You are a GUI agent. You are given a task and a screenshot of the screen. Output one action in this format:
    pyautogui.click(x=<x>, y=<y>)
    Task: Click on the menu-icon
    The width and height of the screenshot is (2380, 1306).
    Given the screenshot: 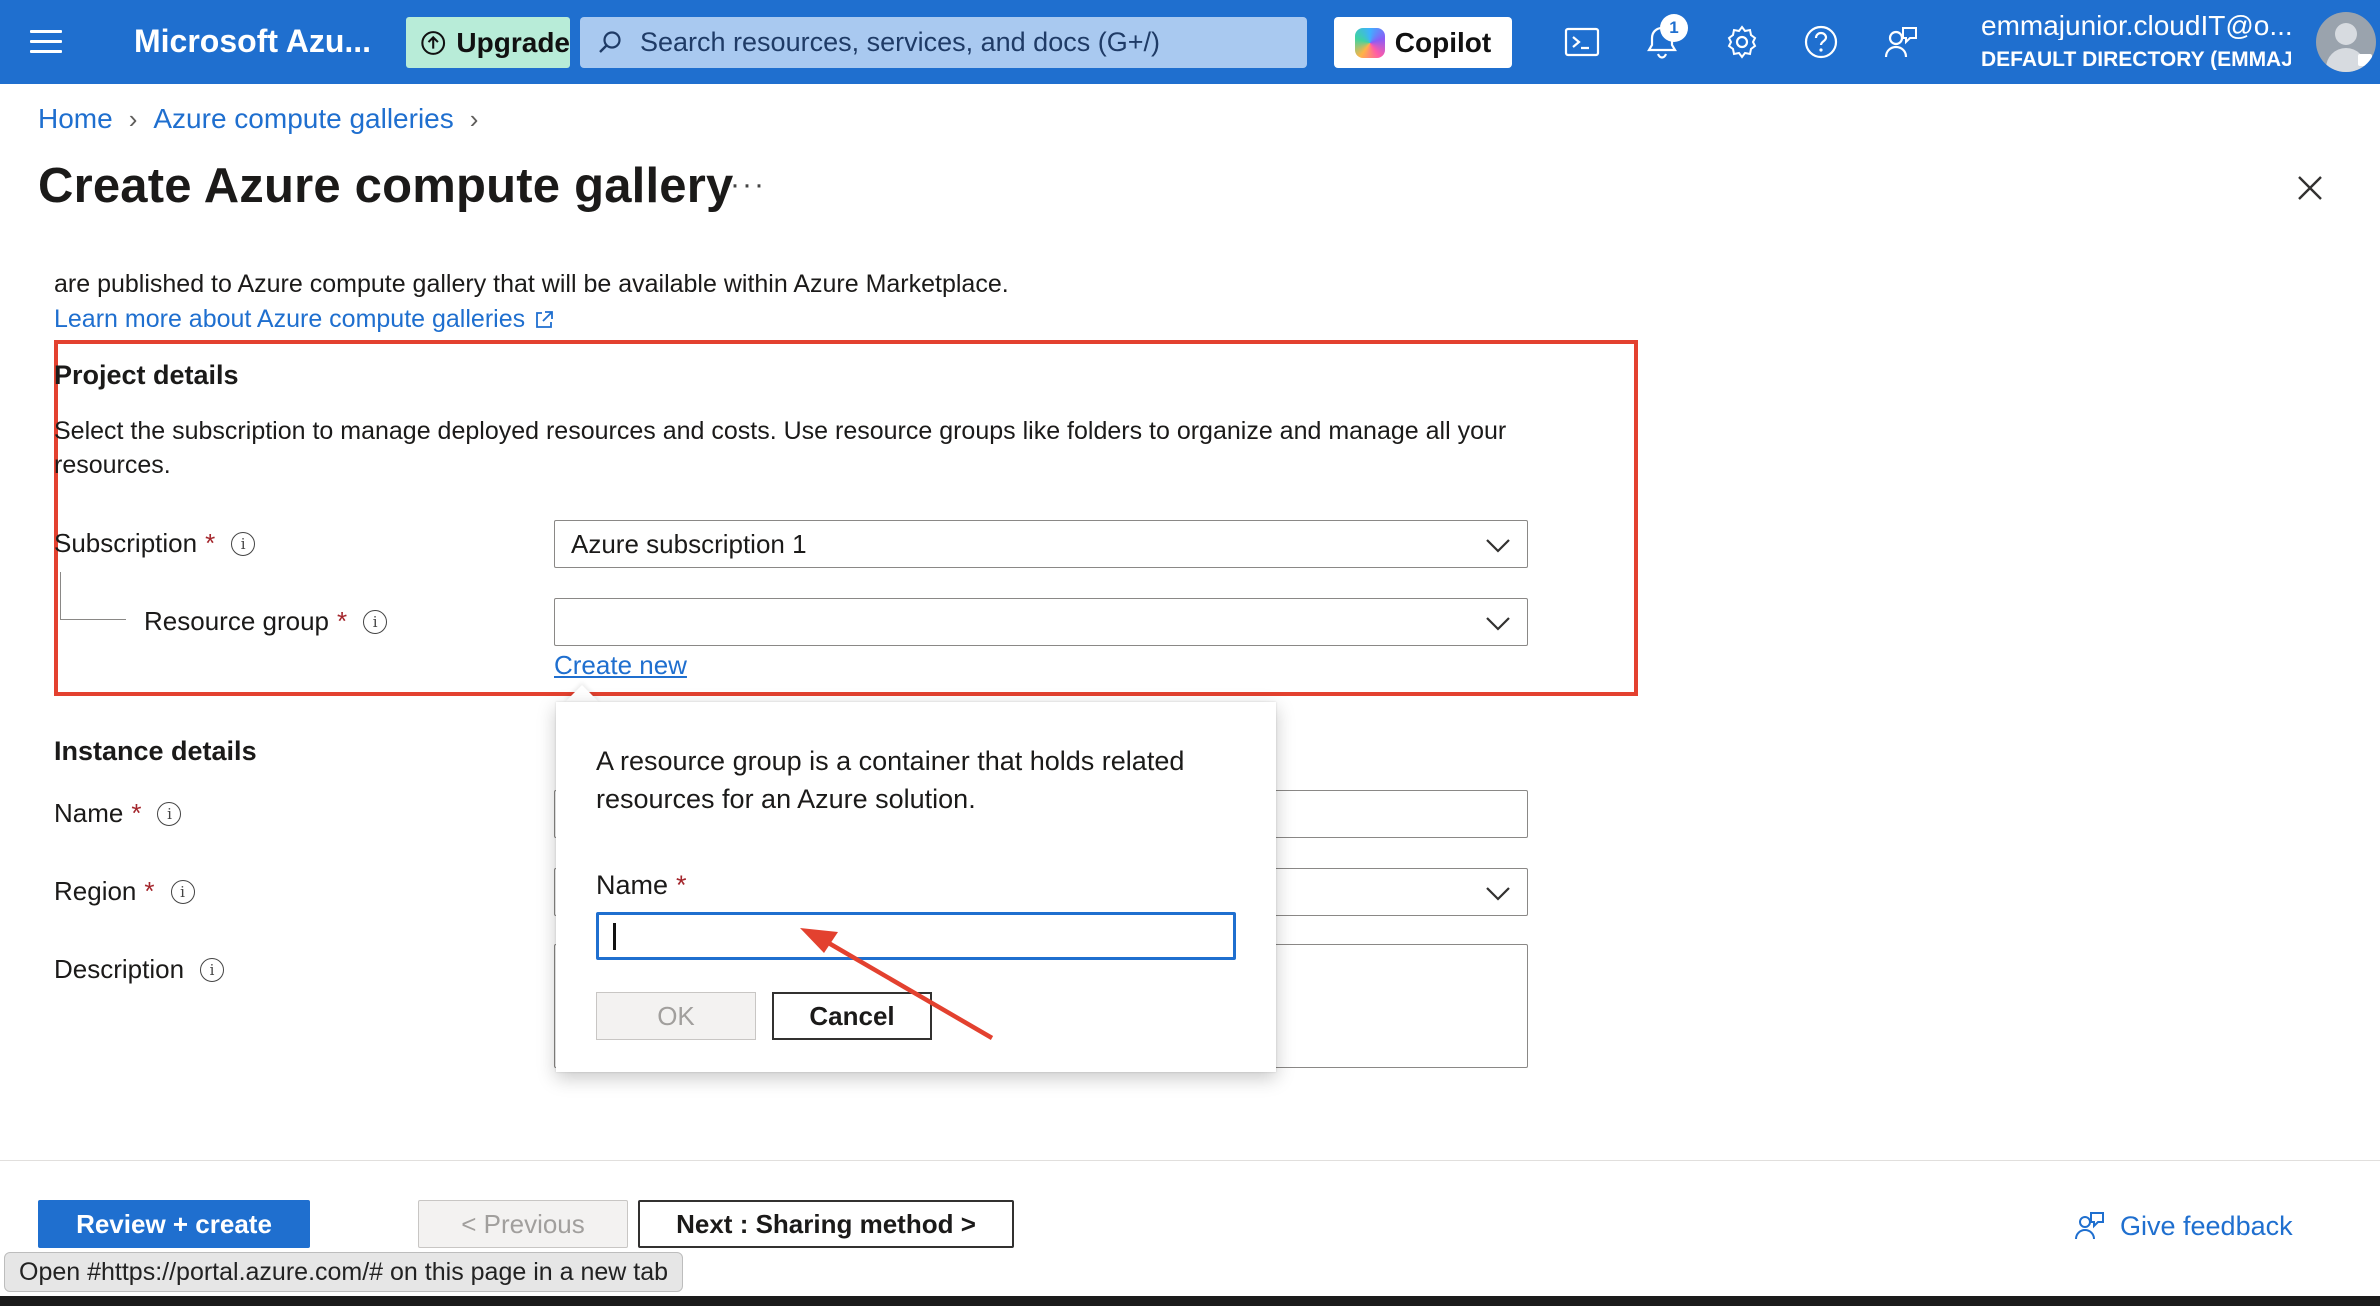 What is the action you would take?
    pyautogui.click(x=46, y=42)
    